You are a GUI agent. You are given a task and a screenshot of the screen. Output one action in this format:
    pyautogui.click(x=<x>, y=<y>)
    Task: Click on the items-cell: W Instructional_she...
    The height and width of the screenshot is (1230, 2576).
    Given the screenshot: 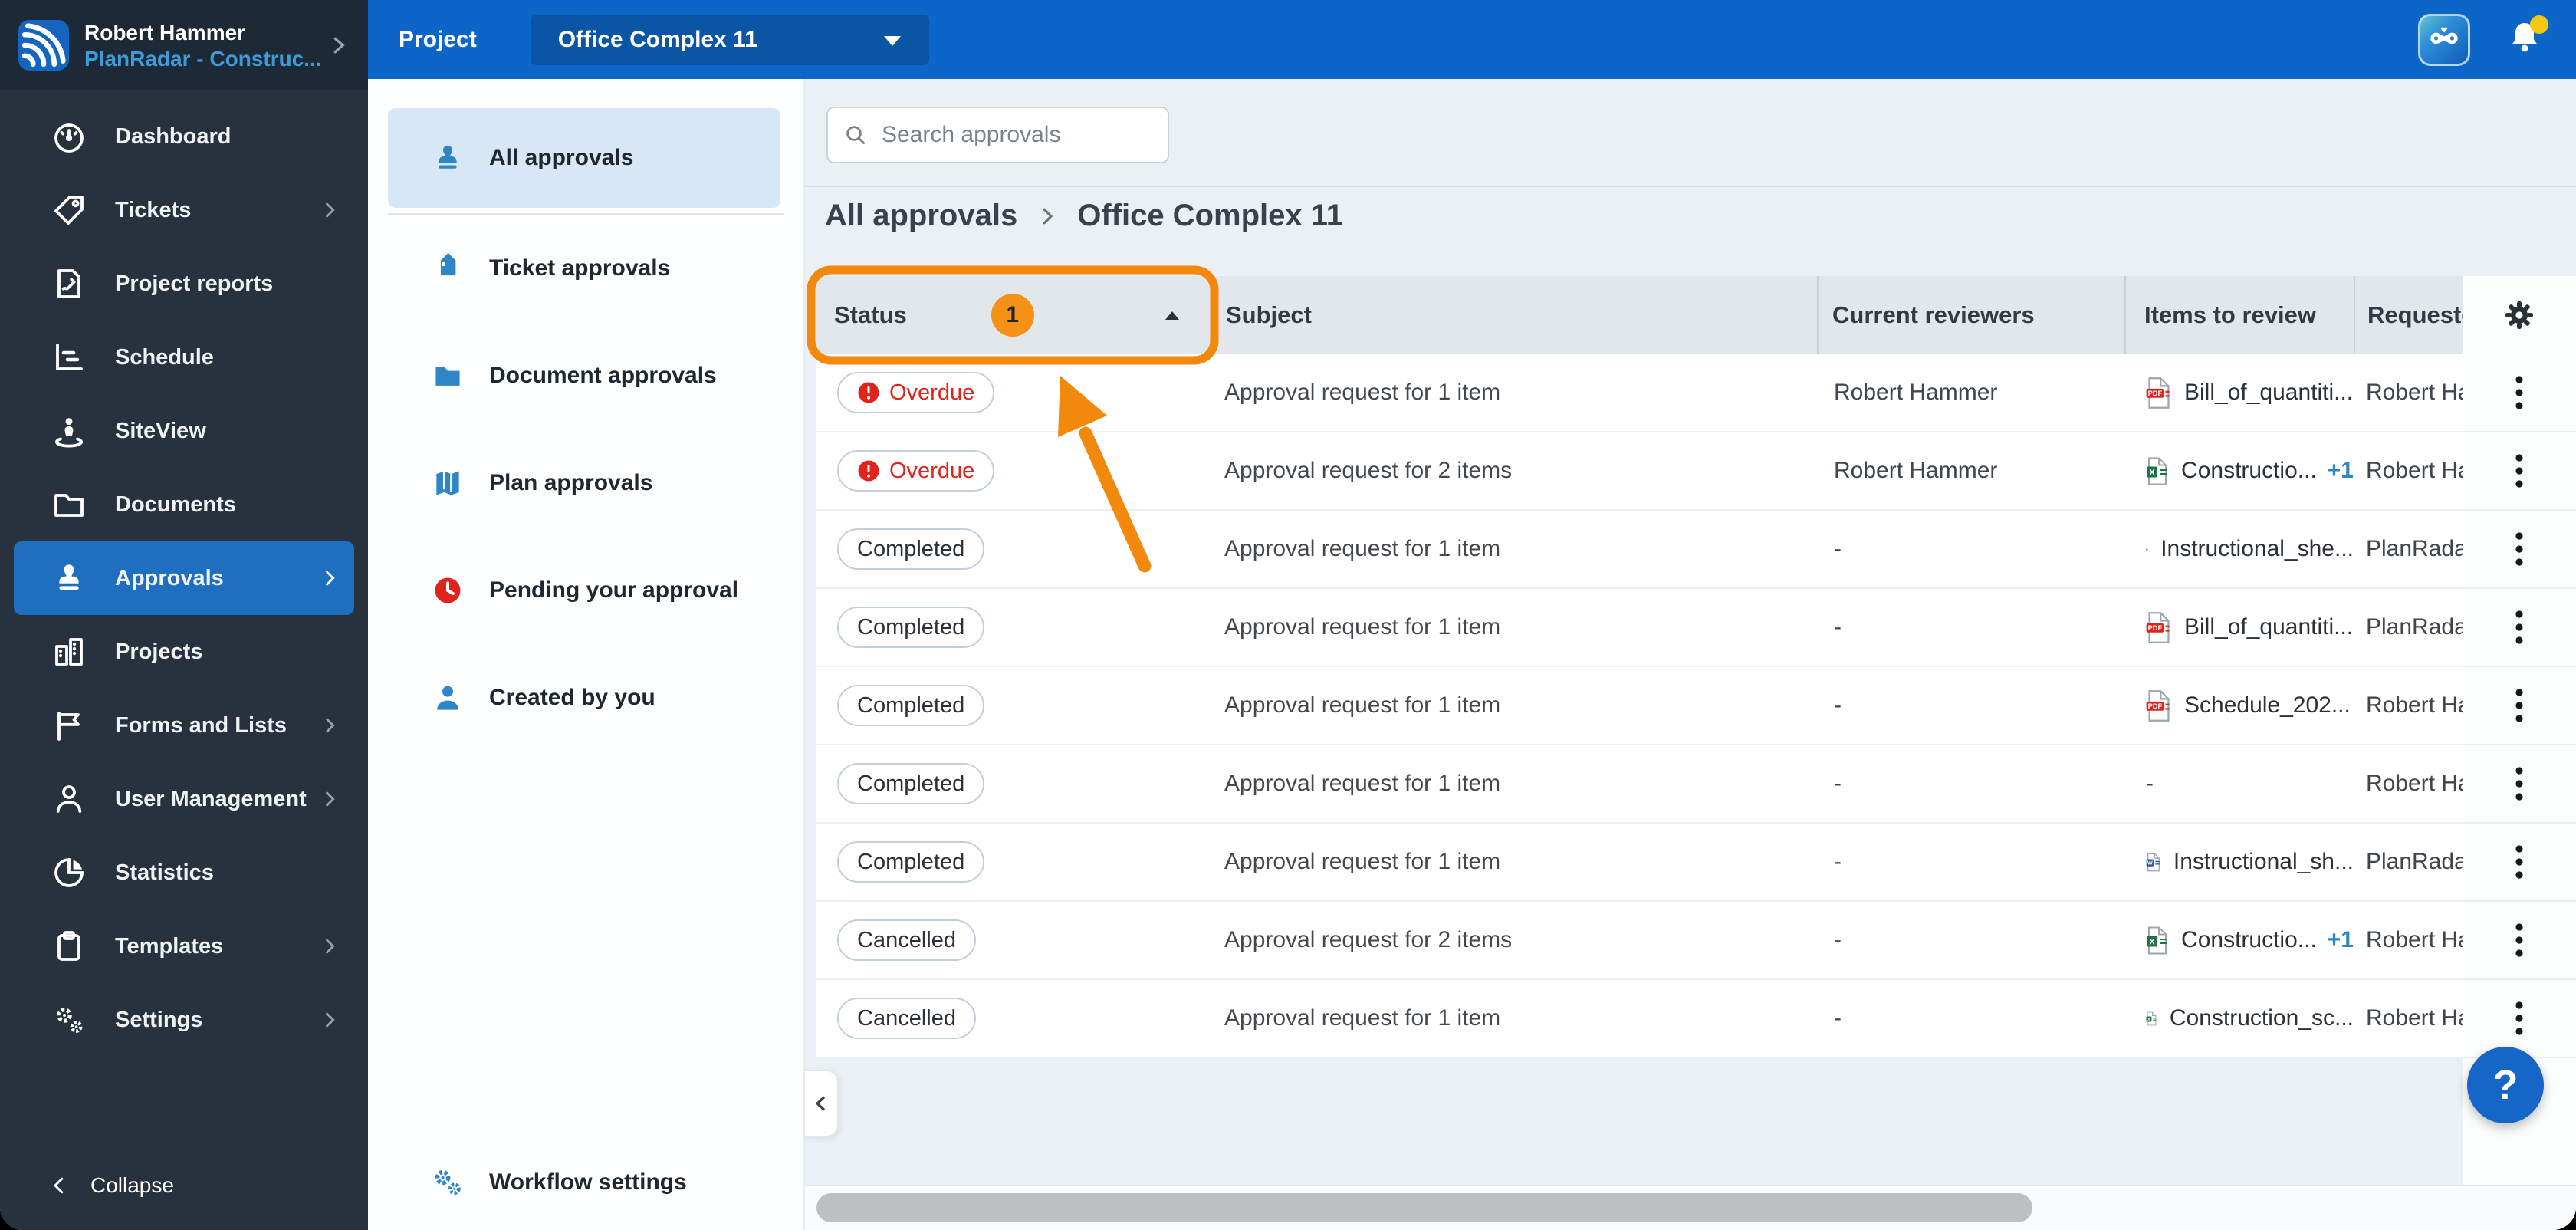 What is the action you would take?
    pyautogui.click(x=2239, y=549)
    